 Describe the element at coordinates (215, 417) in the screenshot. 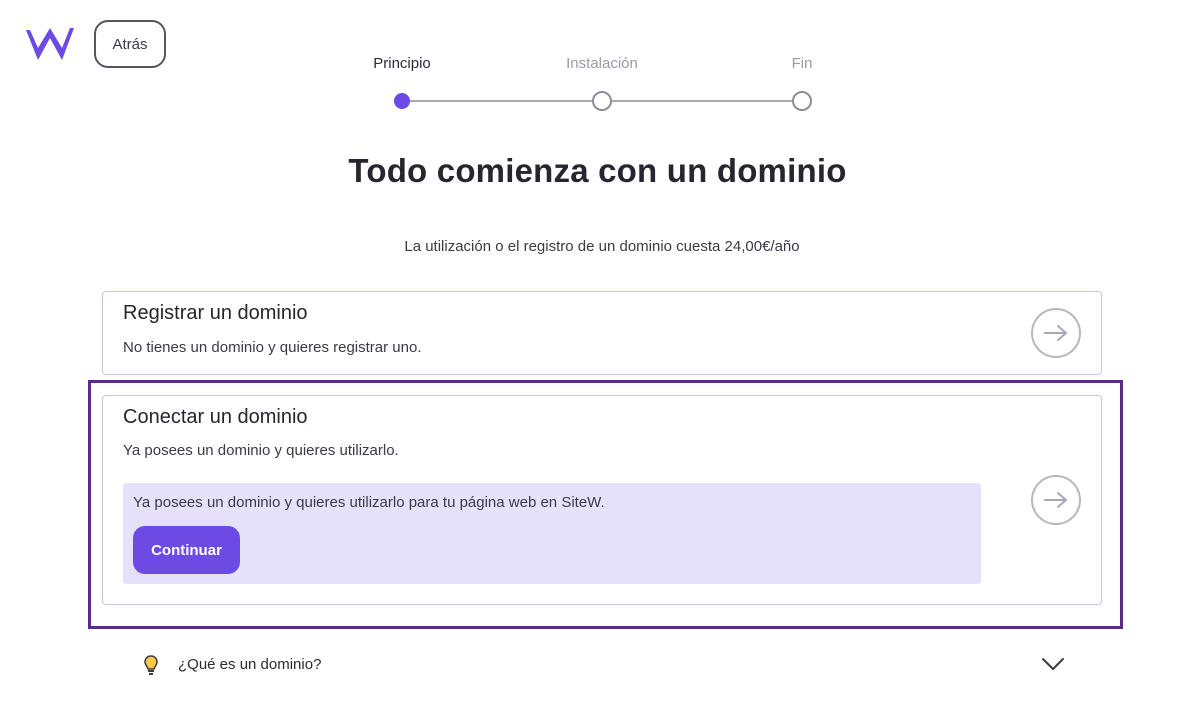

I see `connect-domain-title: Conectar un dominio` at that location.